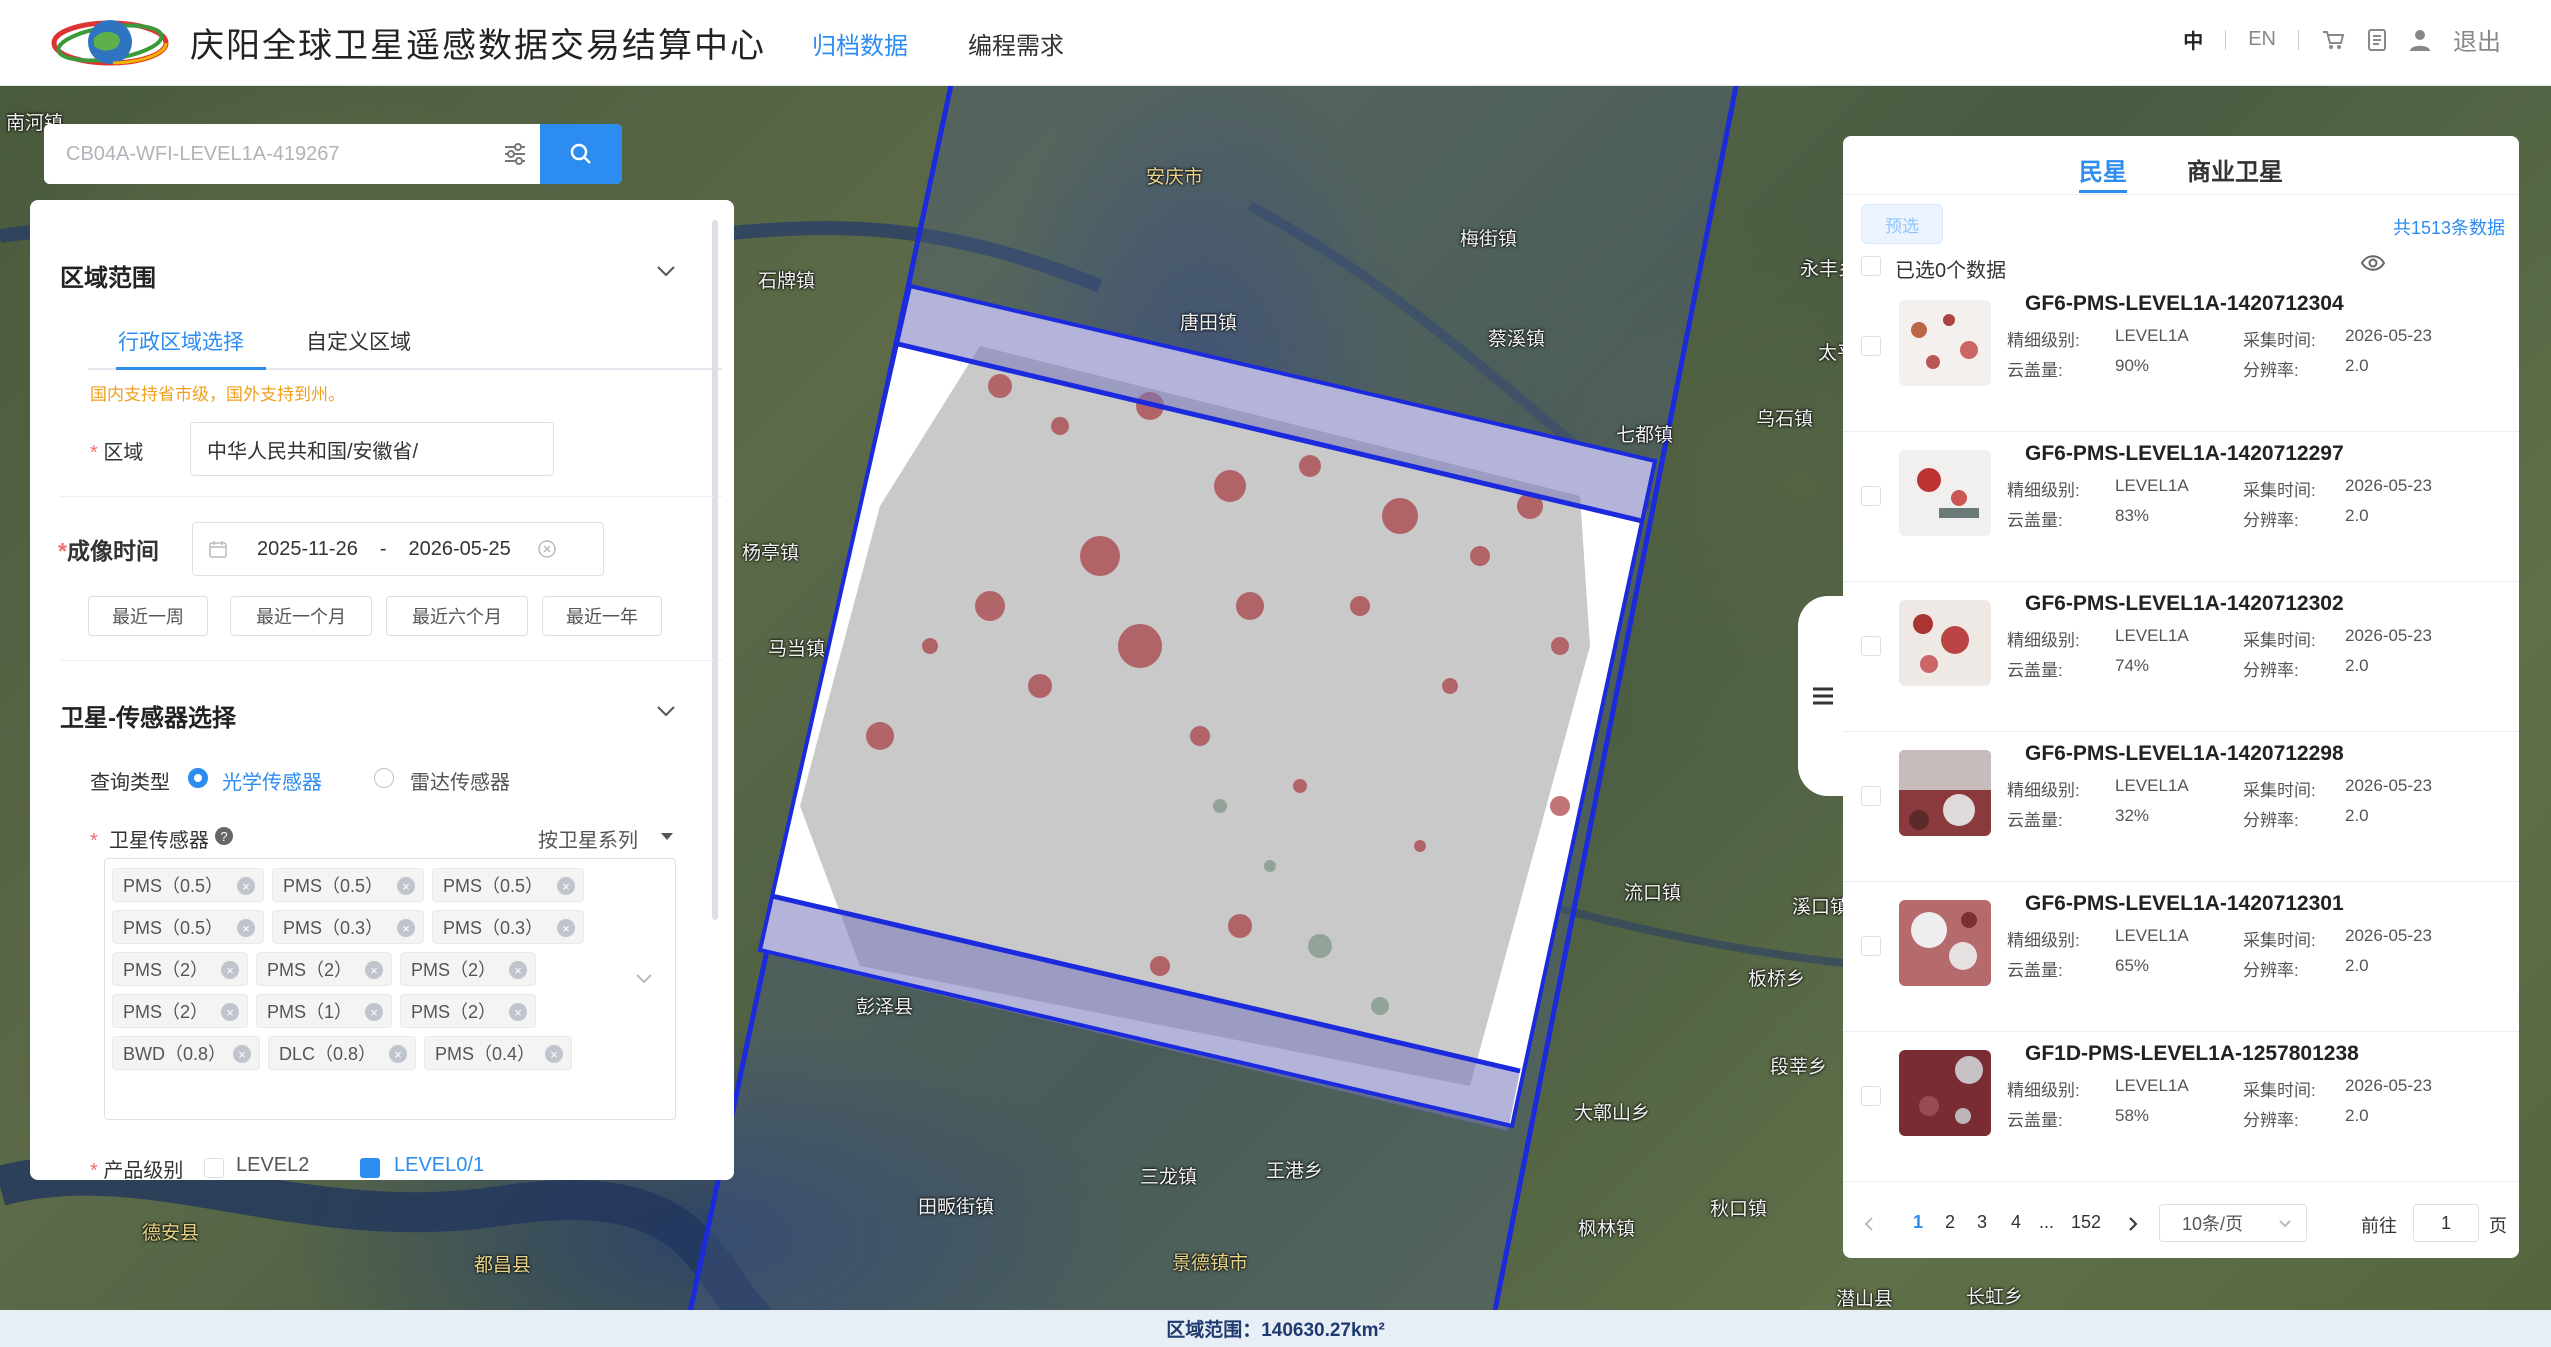 This screenshot has width=2551, height=1347. Describe the element at coordinates (667, 837) in the screenshot. I see `caret-down-icon` at that location.